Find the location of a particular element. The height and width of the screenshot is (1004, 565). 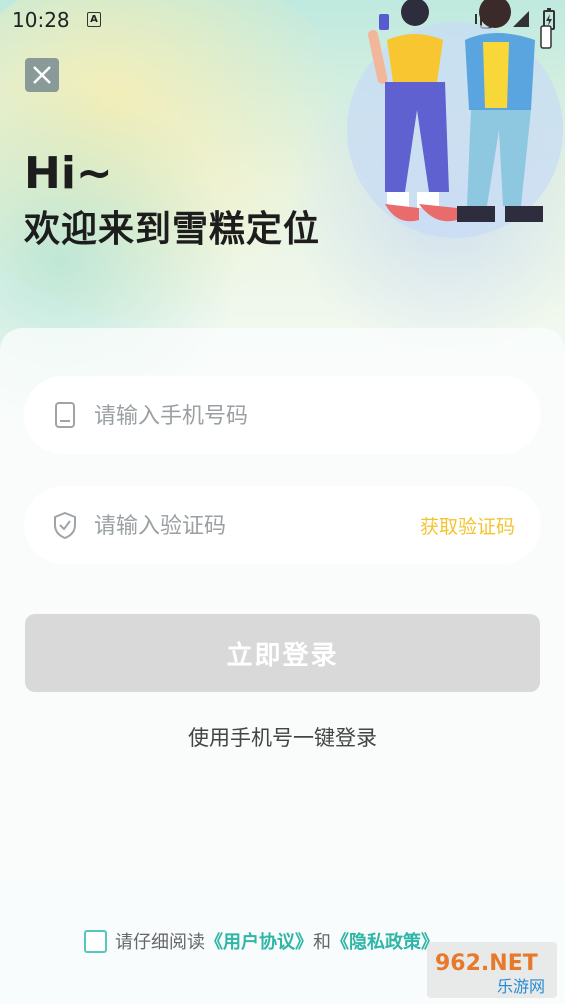

status-indicator: A is located at coordinates (94, 19).